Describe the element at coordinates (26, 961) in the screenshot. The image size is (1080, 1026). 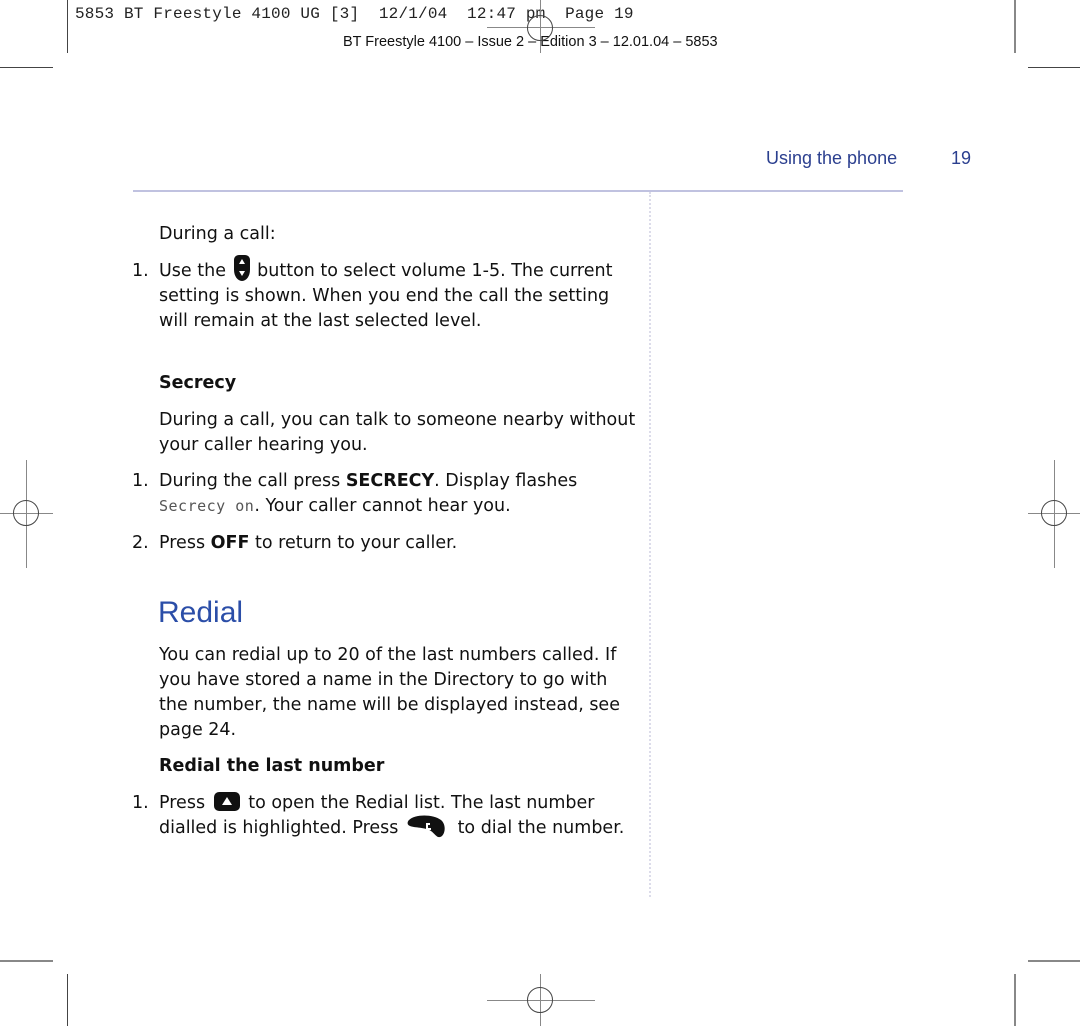
I see `crop-mark-bottom-left-h` at that location.